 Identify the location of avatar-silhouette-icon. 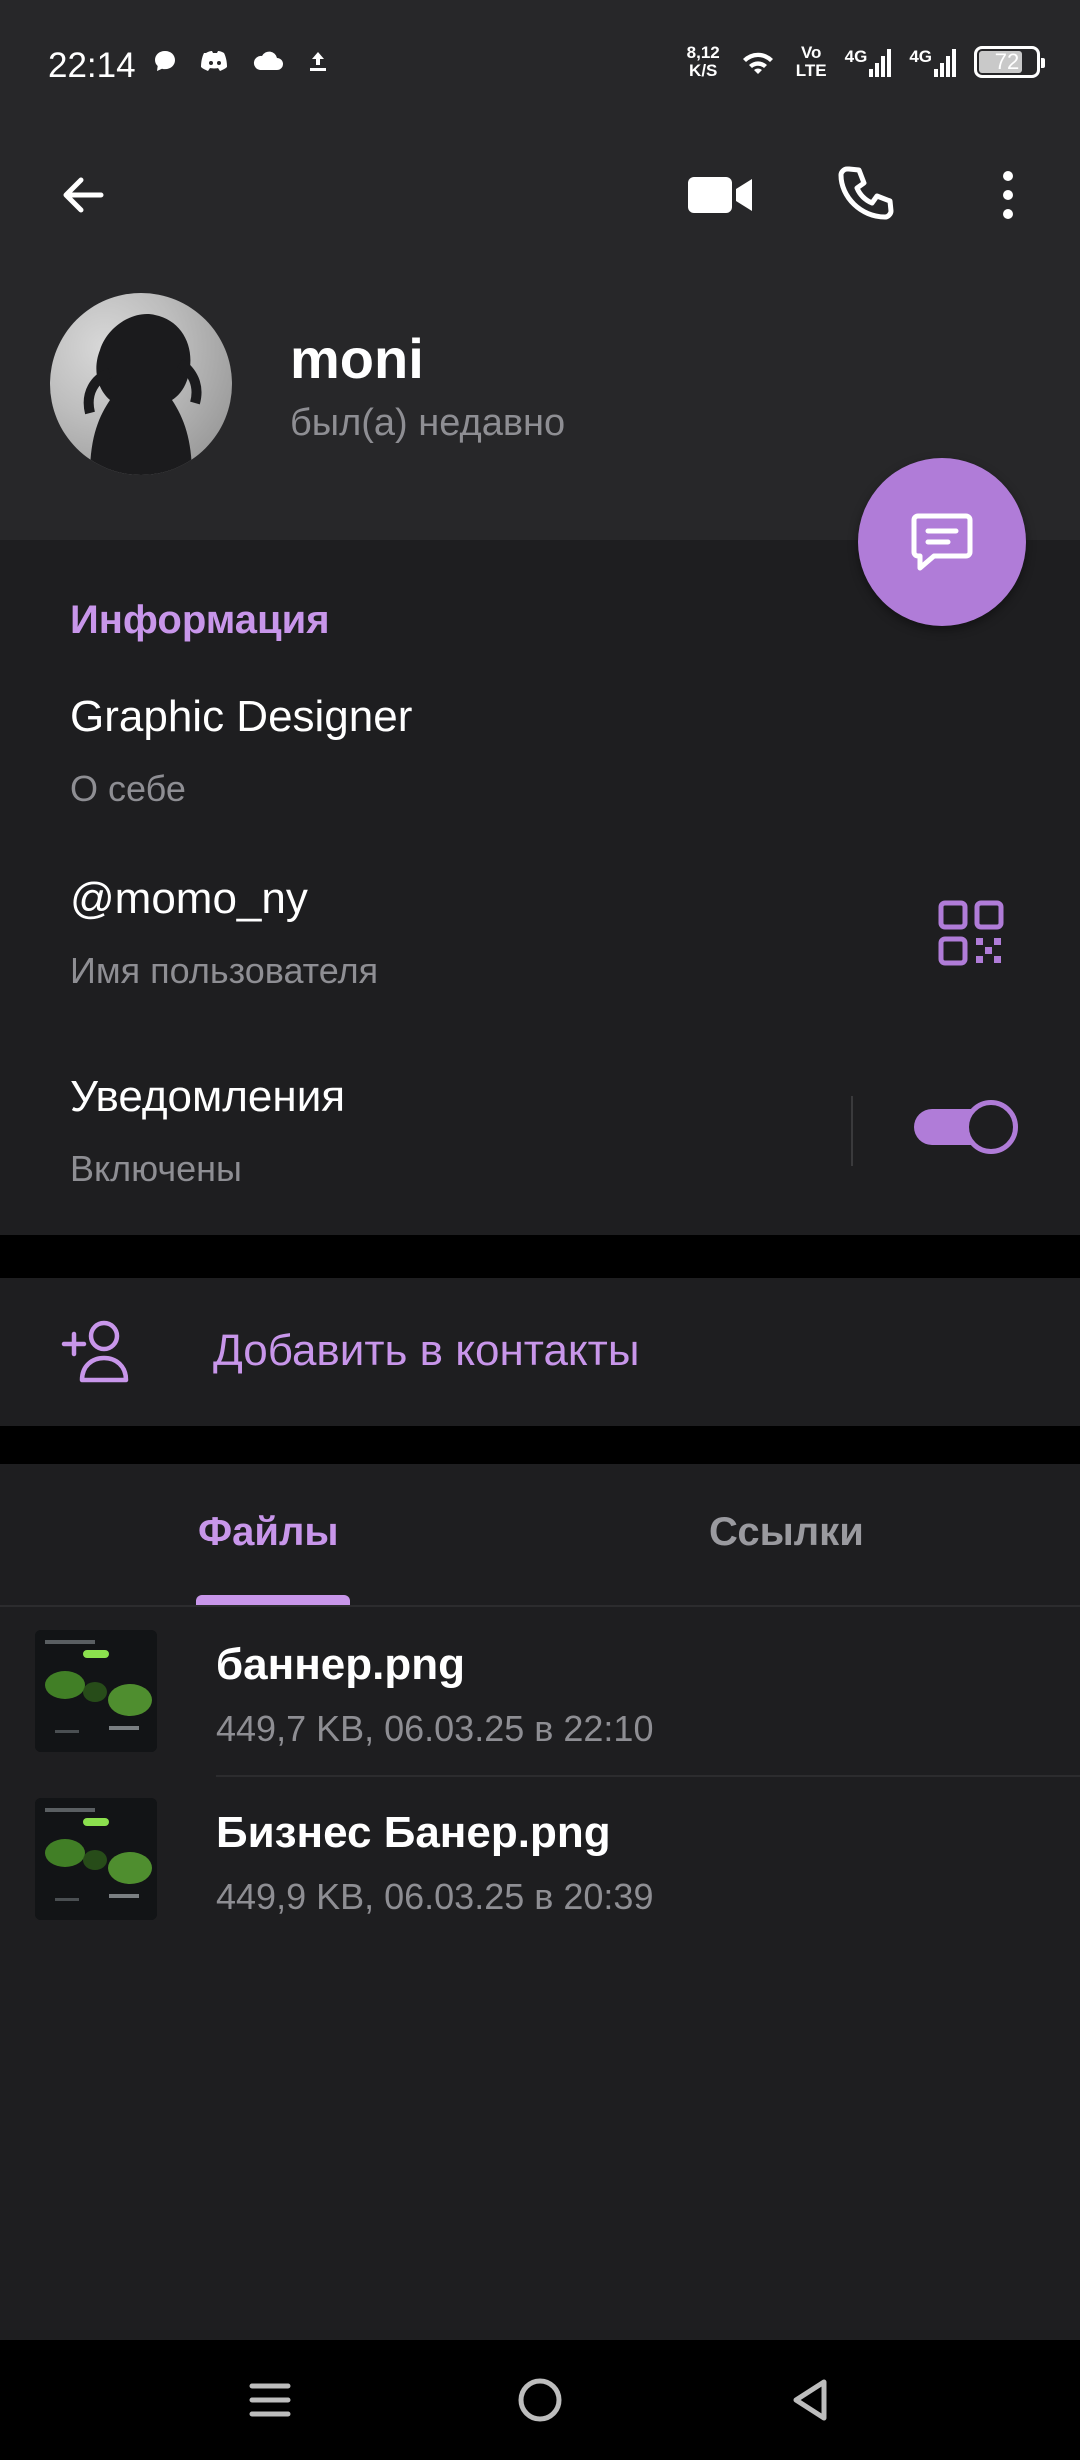
(142, 394).